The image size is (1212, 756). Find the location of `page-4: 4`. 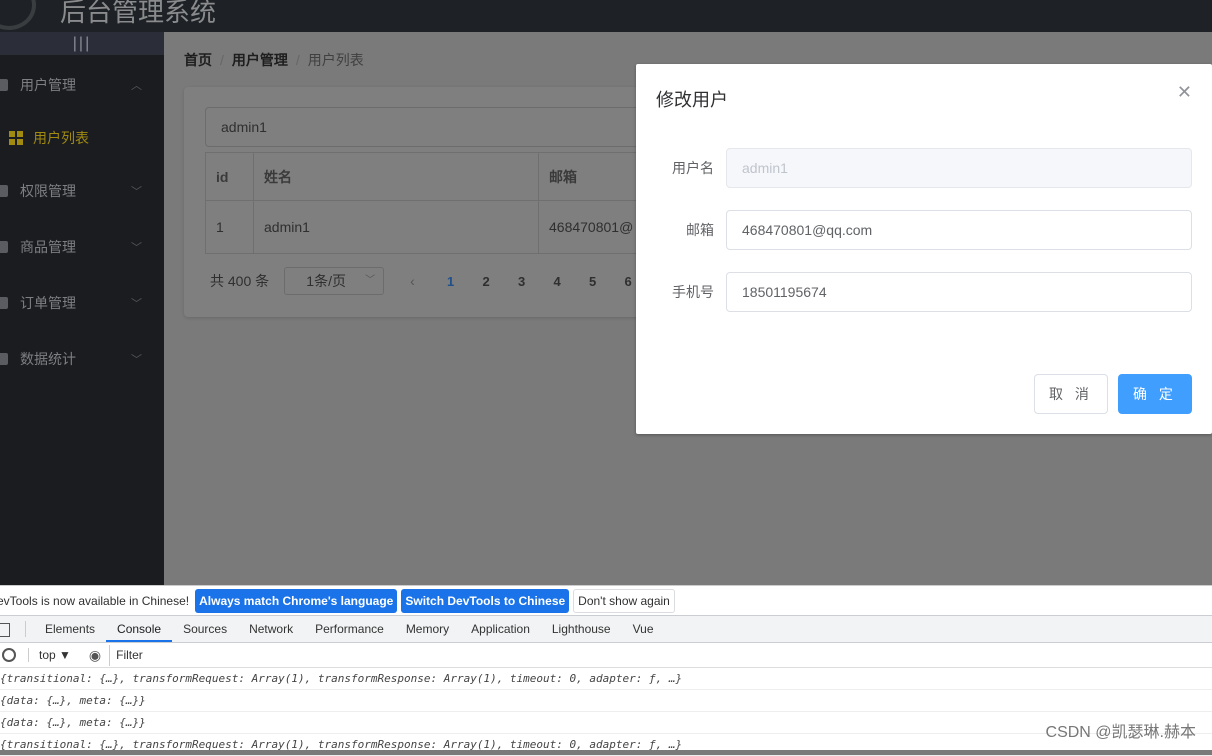

page-4: 4 is located at coordinates (557, 281).